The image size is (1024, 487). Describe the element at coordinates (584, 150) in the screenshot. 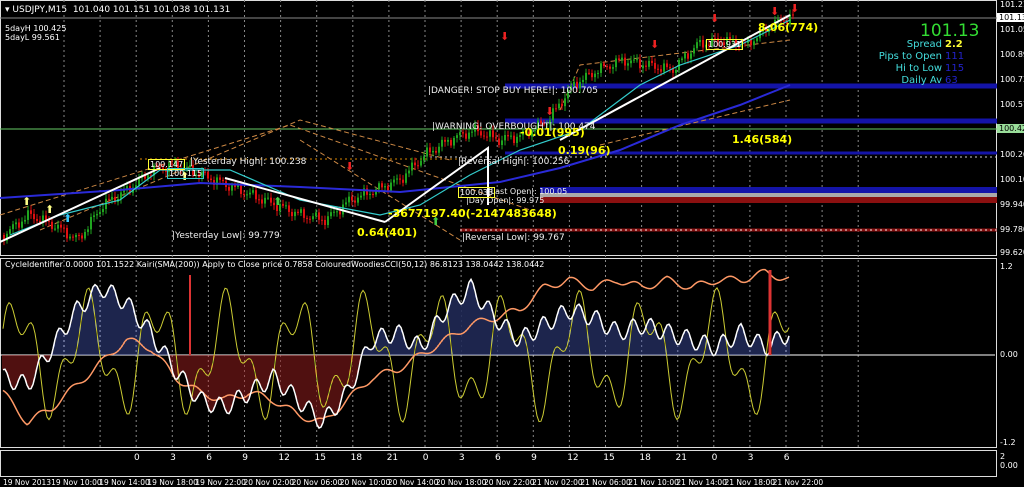

I see `annotation-3: 0.19(96)` at that location.